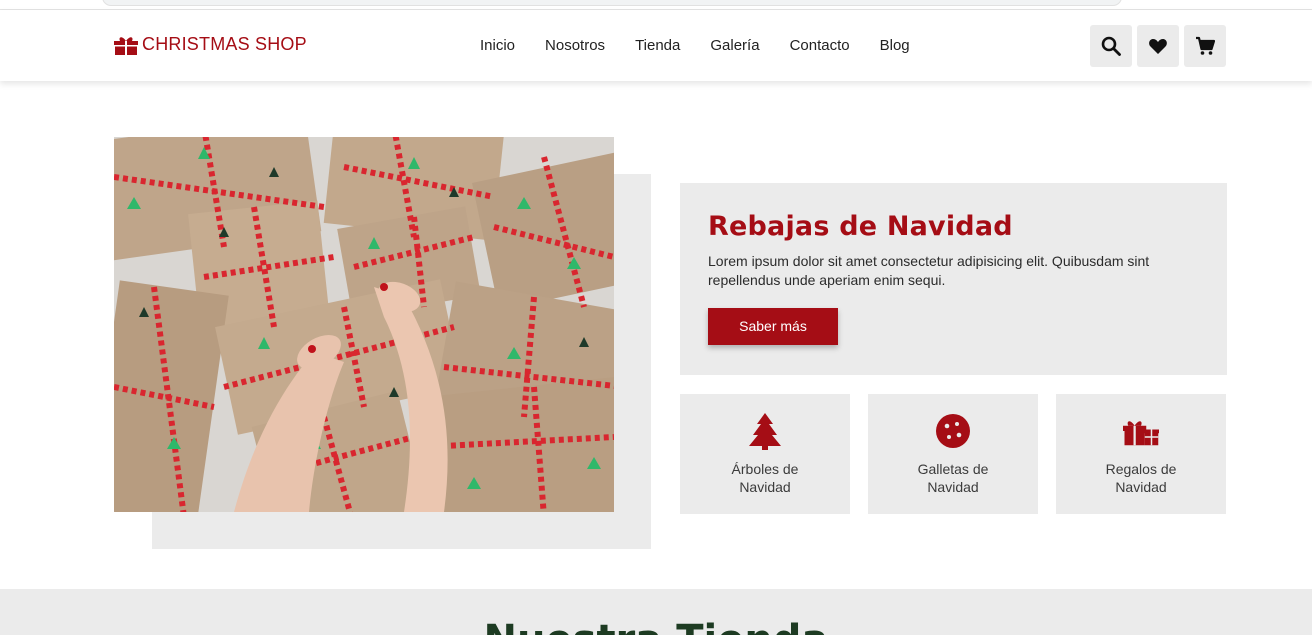  I want to click on nav-nosotros: Nosotros, so click(575, 45).